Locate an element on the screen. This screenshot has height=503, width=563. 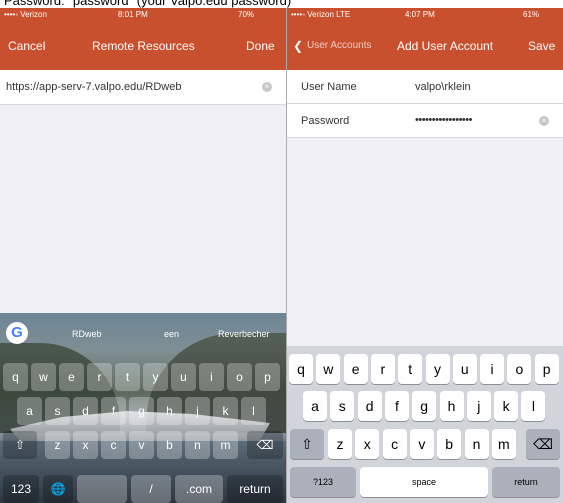
save-button: Save is located at coordinates (541, 46).